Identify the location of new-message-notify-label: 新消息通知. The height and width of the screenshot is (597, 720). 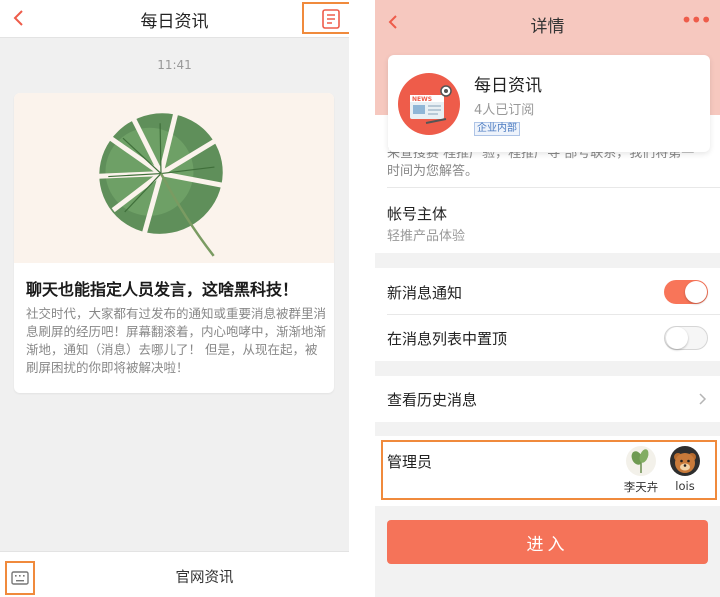
(425, 293).